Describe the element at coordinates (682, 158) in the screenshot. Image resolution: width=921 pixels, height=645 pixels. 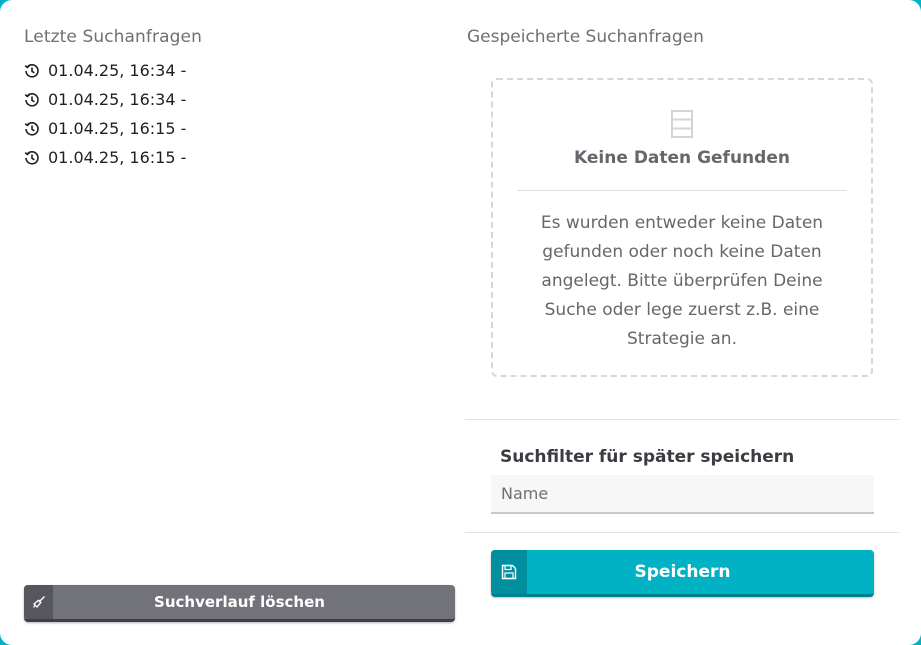
I see `empty-state-title: Keine Daten Gefunden` at that location.